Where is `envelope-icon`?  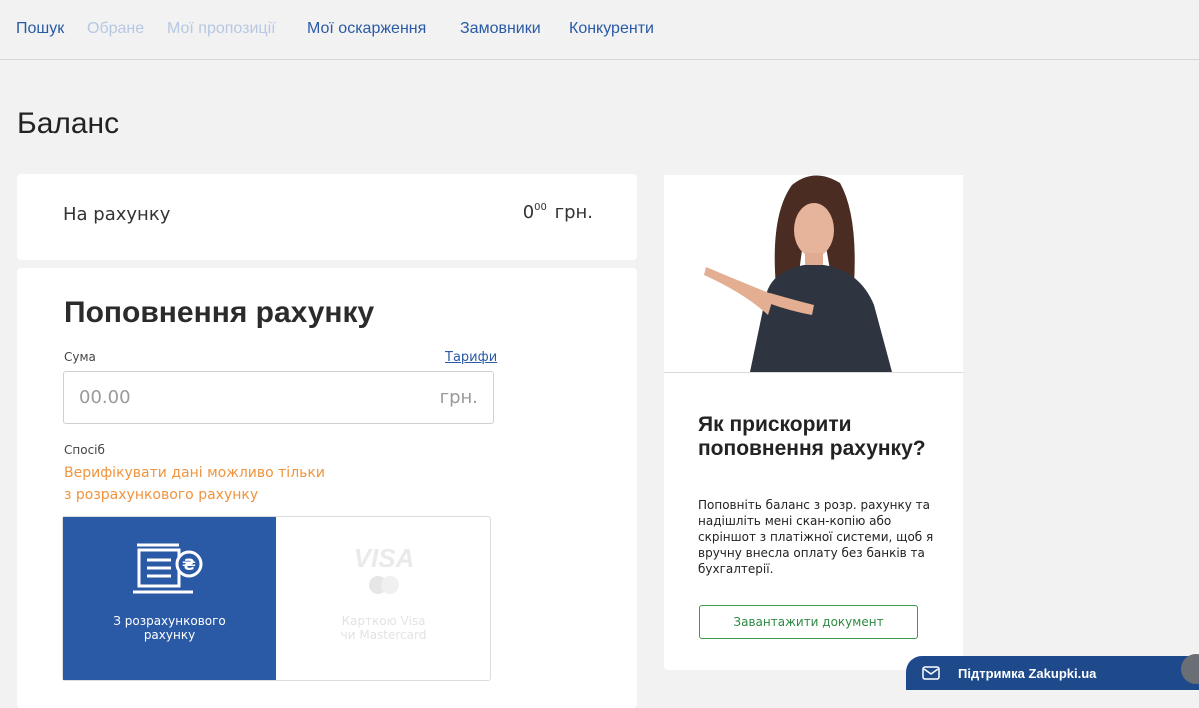
envelope-icon is located at coordinates (931, 673).